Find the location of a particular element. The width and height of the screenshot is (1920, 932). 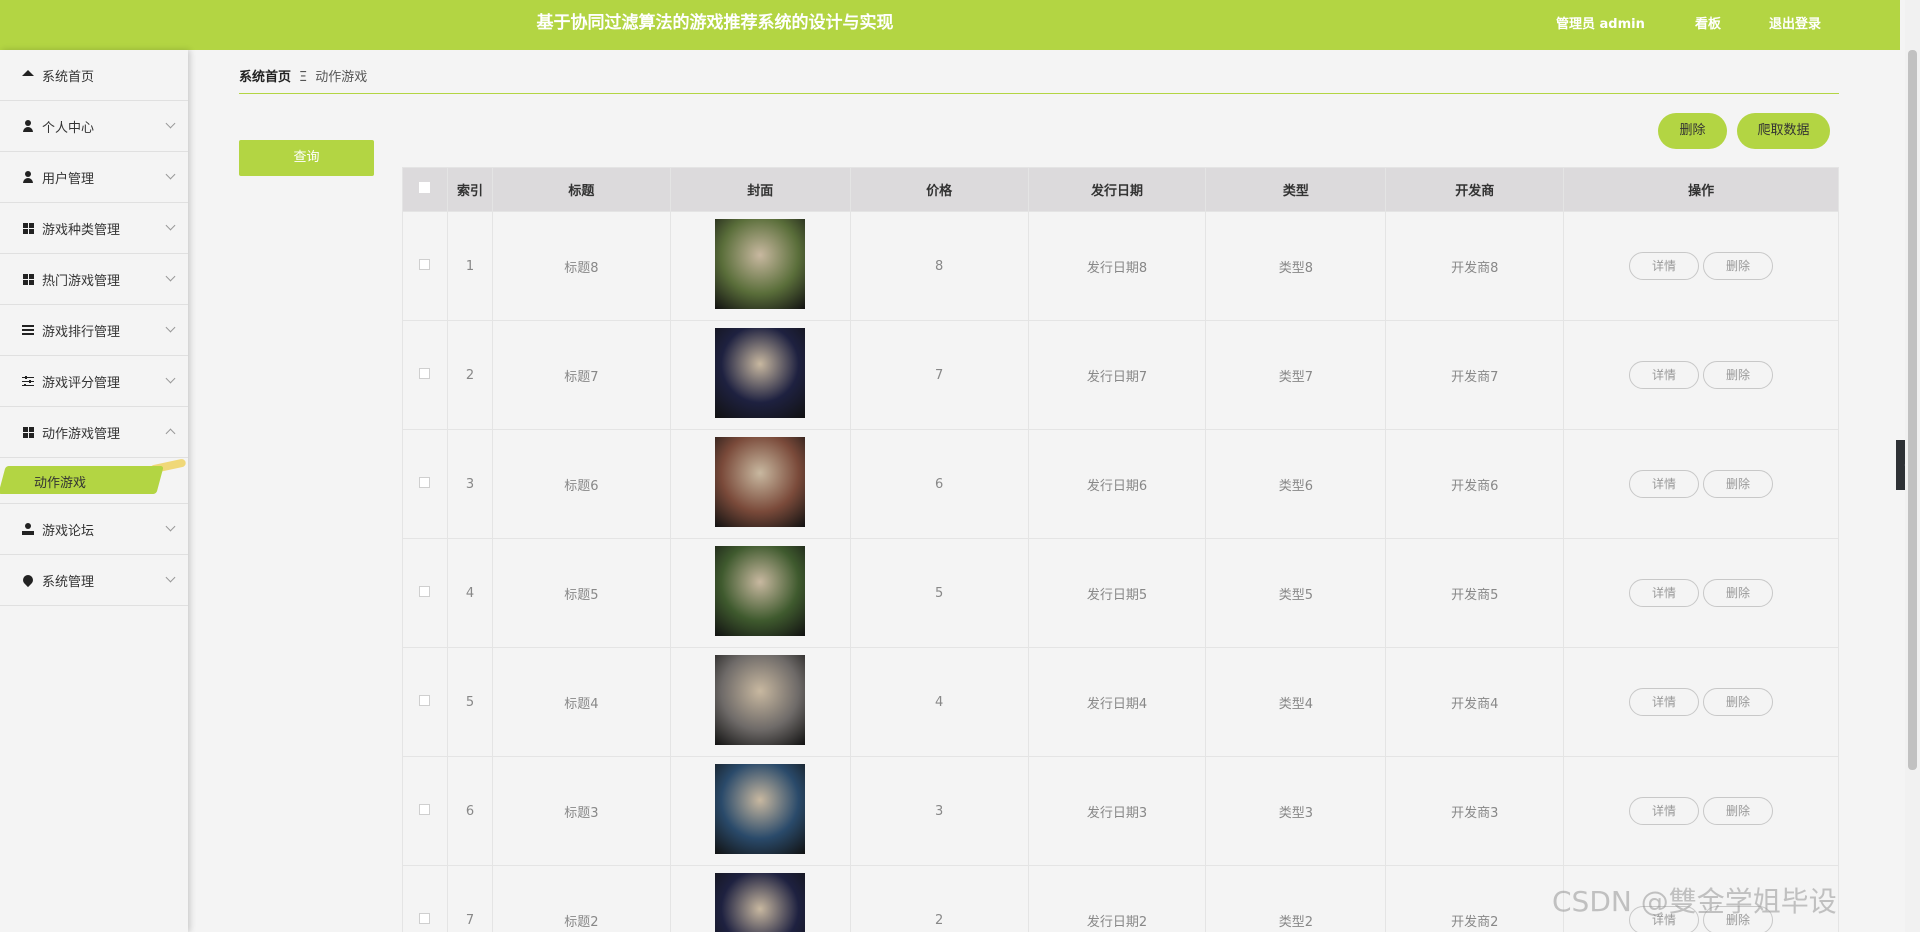

watermark: CSDN @雙金学姐毕设 is located at coordinates (1694, 901).